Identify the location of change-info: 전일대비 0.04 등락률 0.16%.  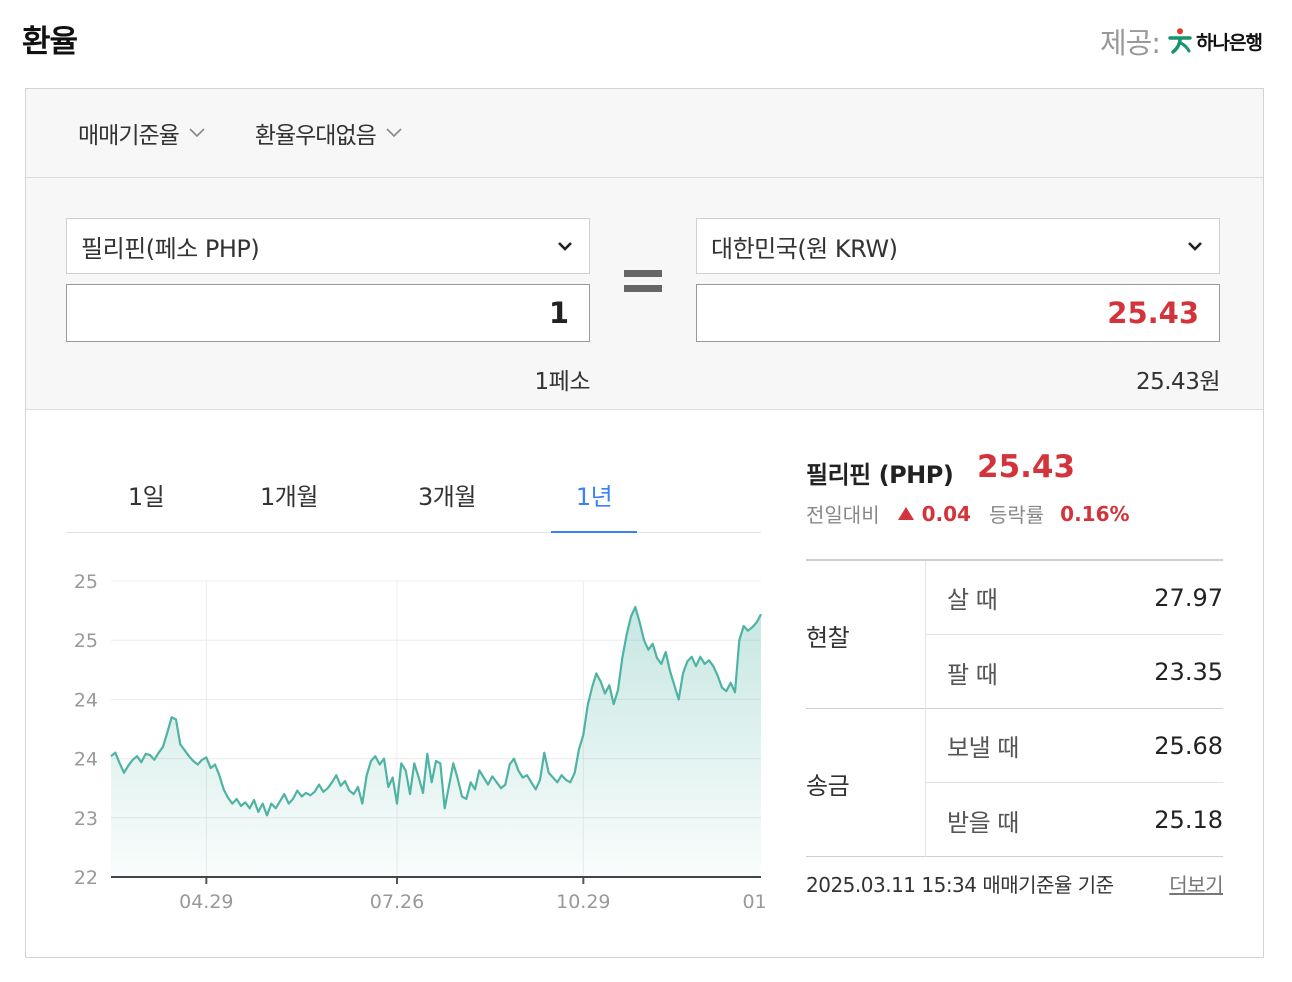
(968, 513).